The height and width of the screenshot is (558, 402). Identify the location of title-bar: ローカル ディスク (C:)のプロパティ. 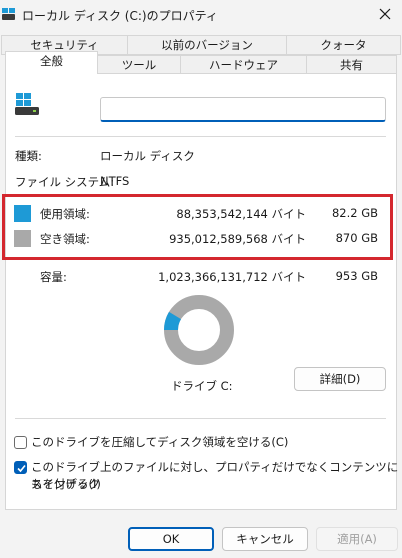
(201, 15).